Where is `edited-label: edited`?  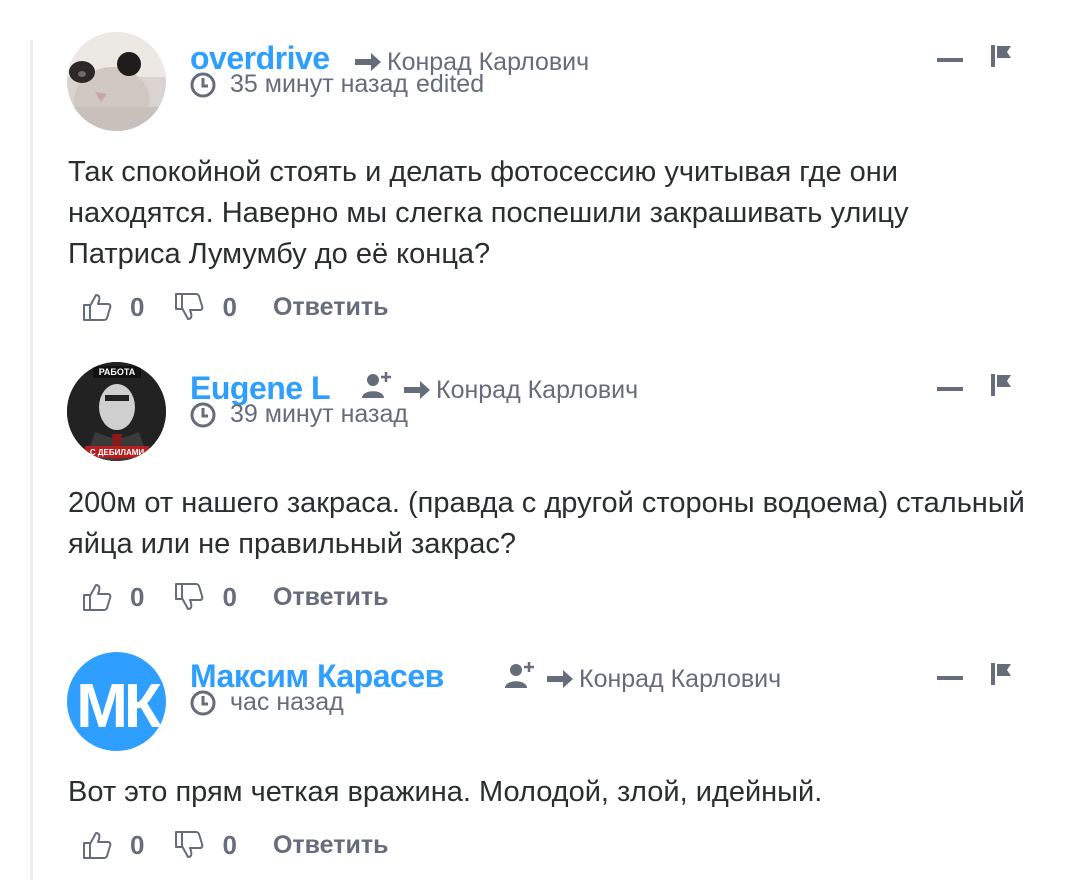
edited-label: edited is located at coordinates (450, 84).